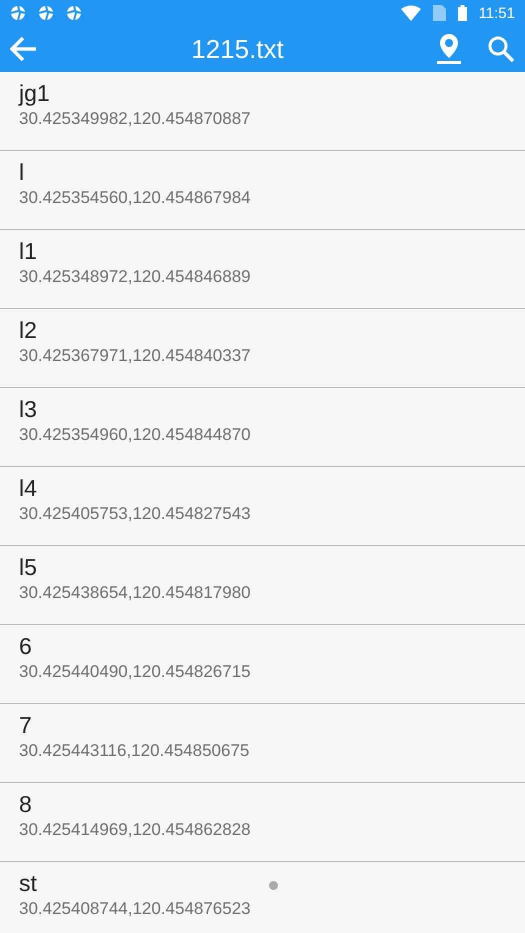 The width and height of the screenshot is (525, 933). Describe the element at coordinates (135, 277) in the screenshot. I see `item-coordinates: 30.425348972,120.454846889` at that location.